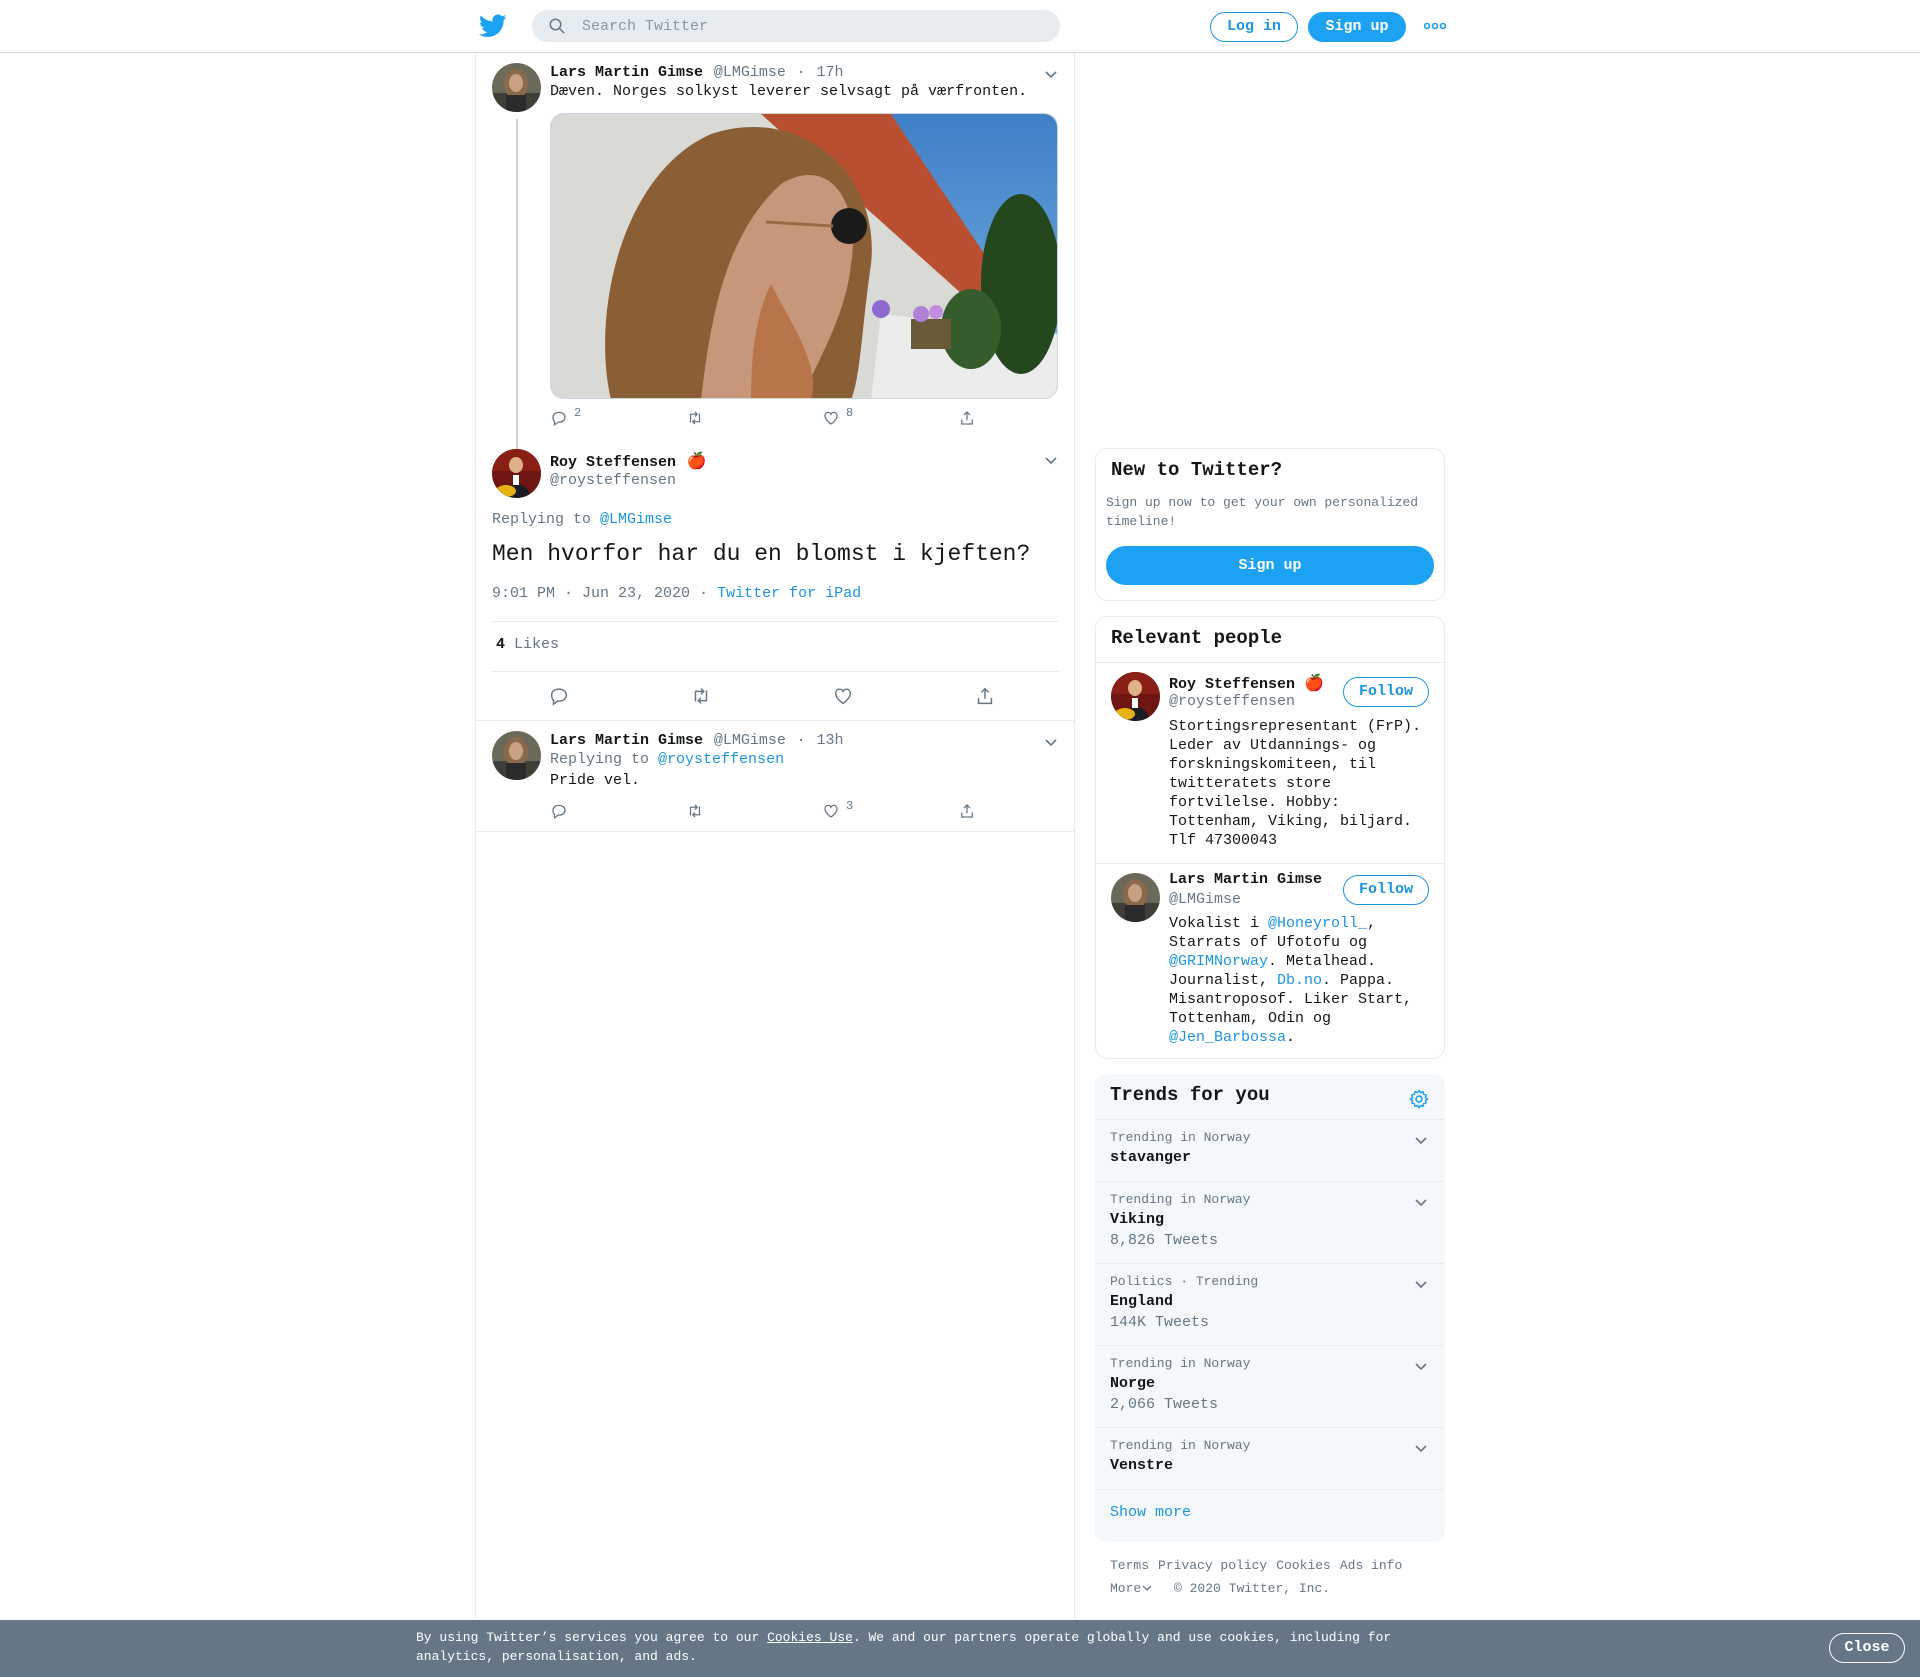 The height and width of the screenshot is (1677, 1920). What do you see at coordinates (810, 1637) in the screenshot?
I see `cookies-use-link: Cookies Use` at bounding box center [810, 1637].